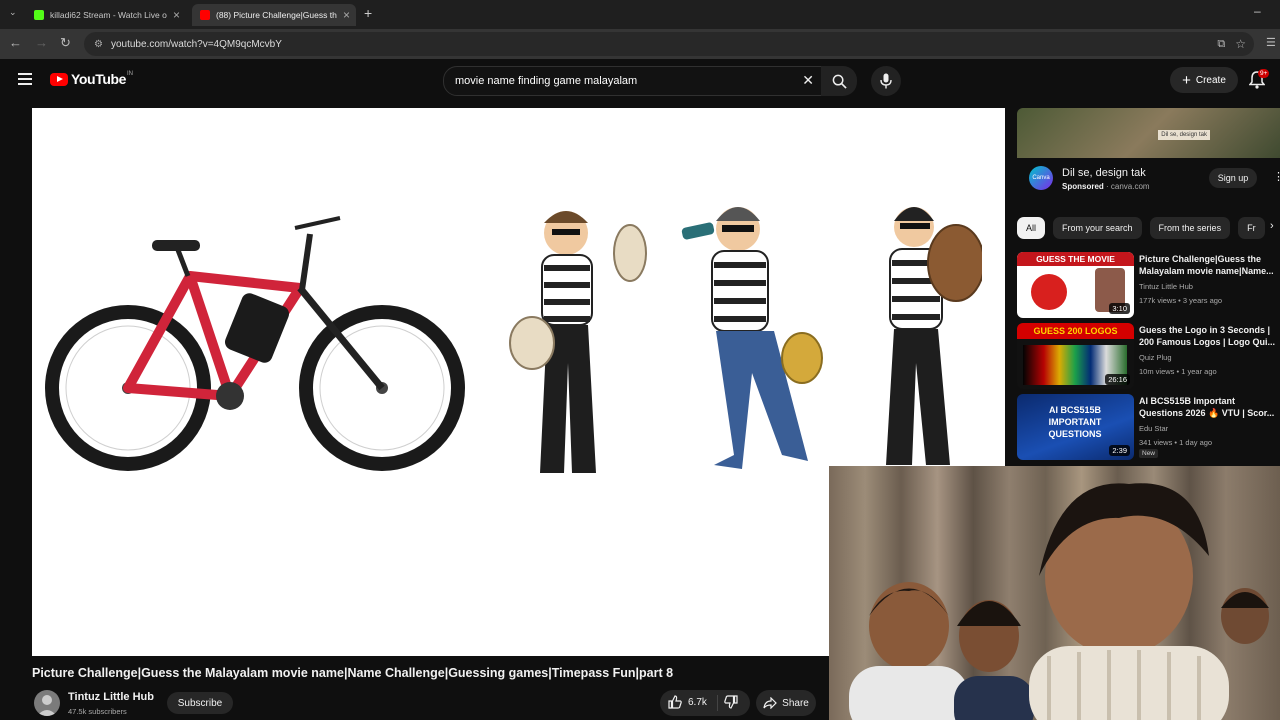 This screenshot has height=720, width=1280. I want to click on subscriber-count: 47.5k subscribers, so click(97, 711).